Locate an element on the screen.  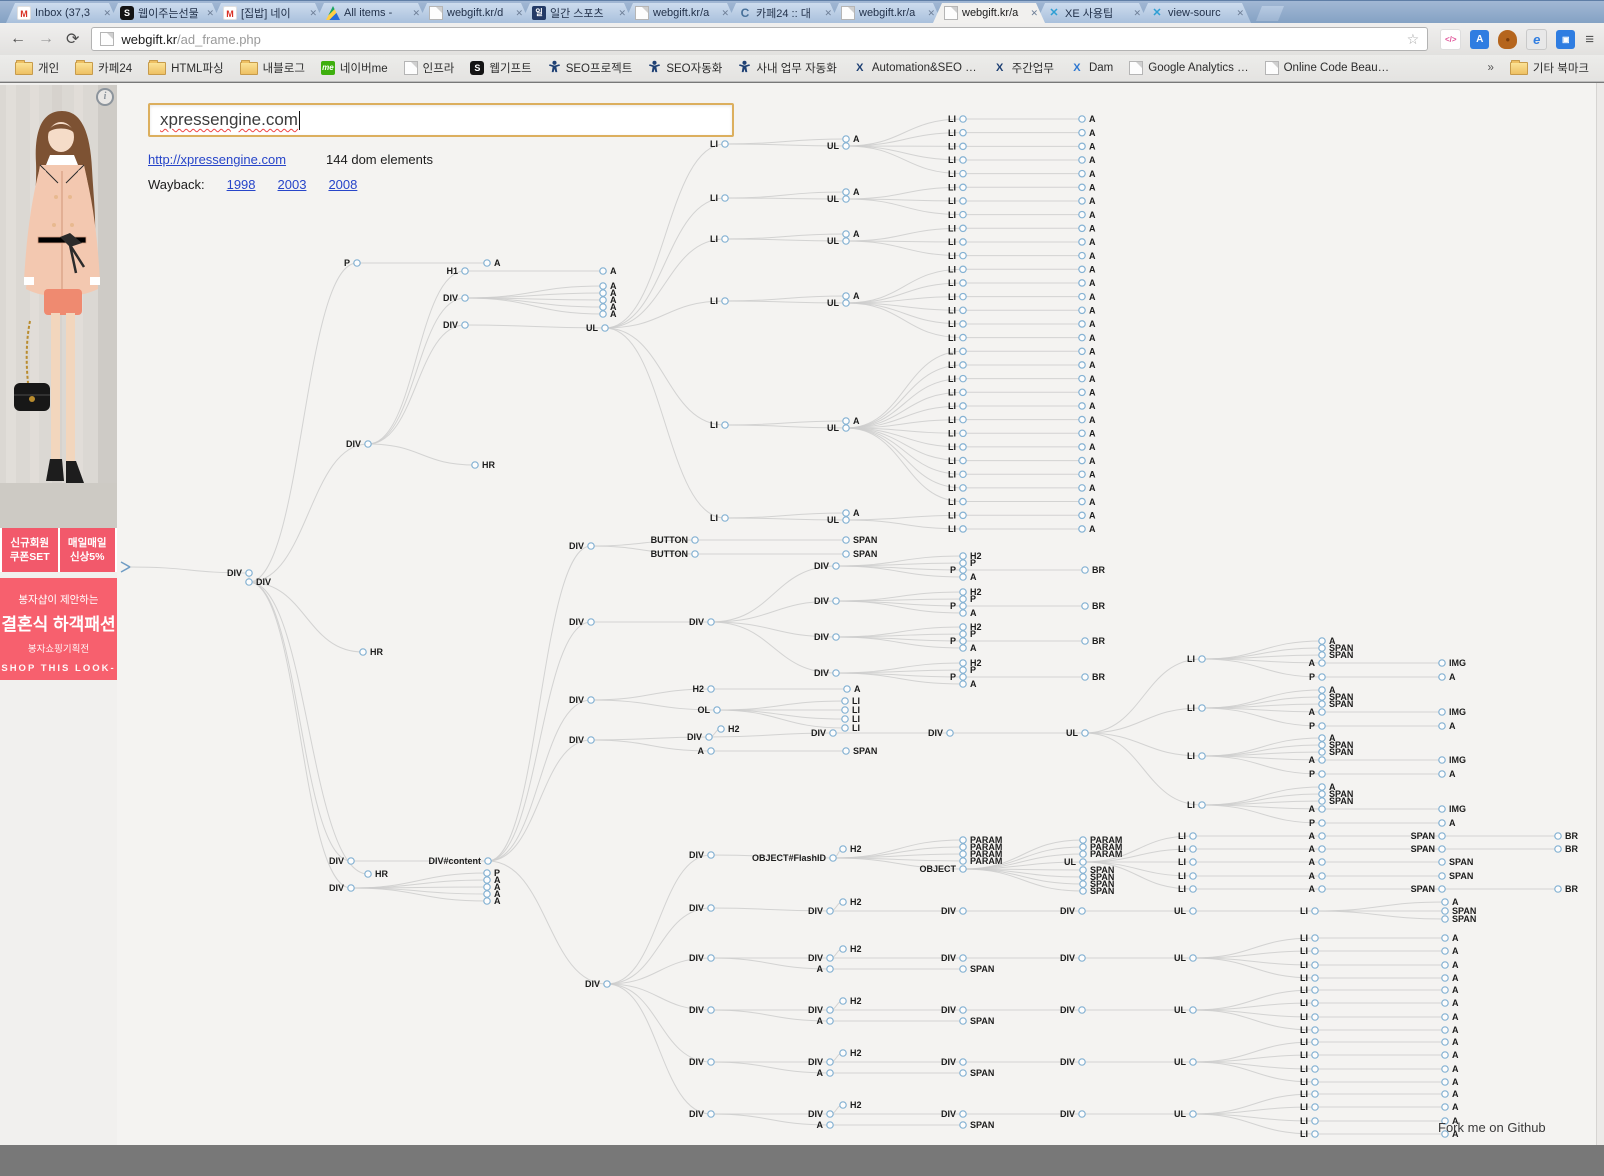
scrollbar is located at coordinates (1600, 614).